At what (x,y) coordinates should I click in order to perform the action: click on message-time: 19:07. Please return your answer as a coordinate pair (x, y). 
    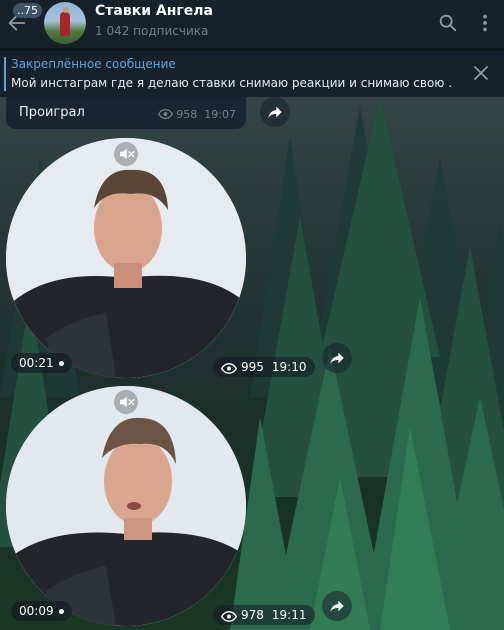
    Looking at the image, I should click on (220, 114).